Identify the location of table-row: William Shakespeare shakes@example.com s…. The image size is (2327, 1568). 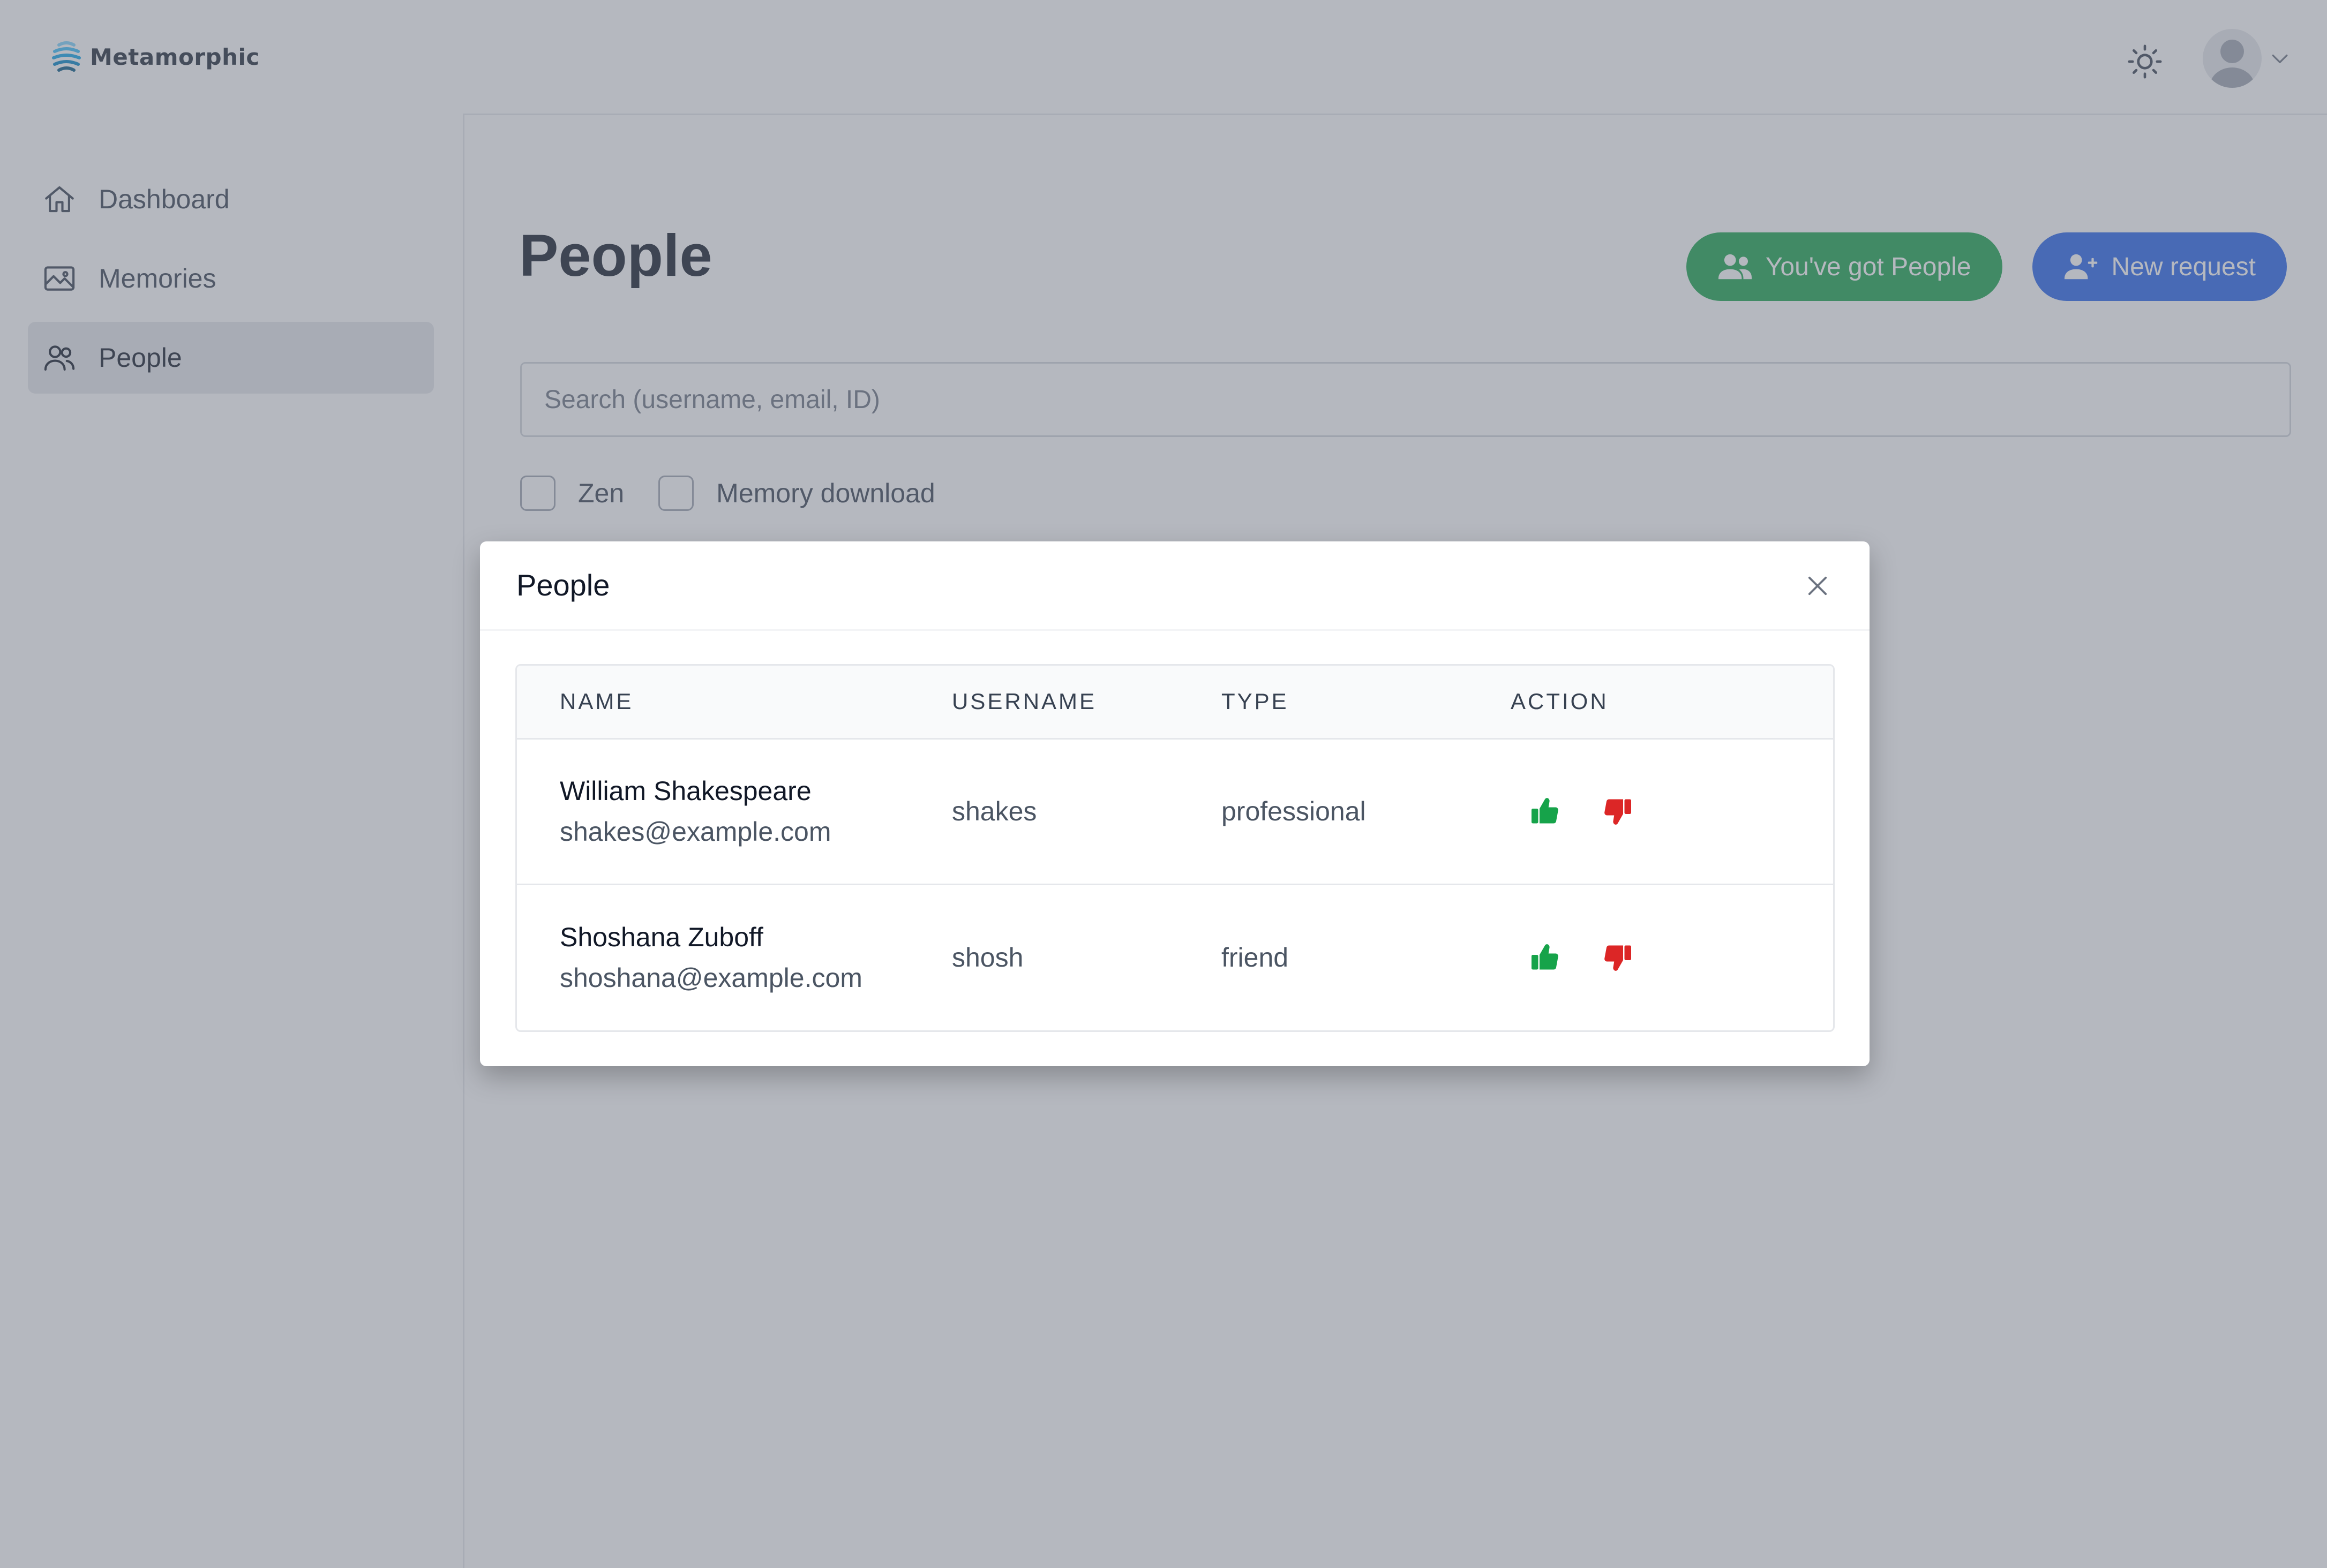
(1175, 811).